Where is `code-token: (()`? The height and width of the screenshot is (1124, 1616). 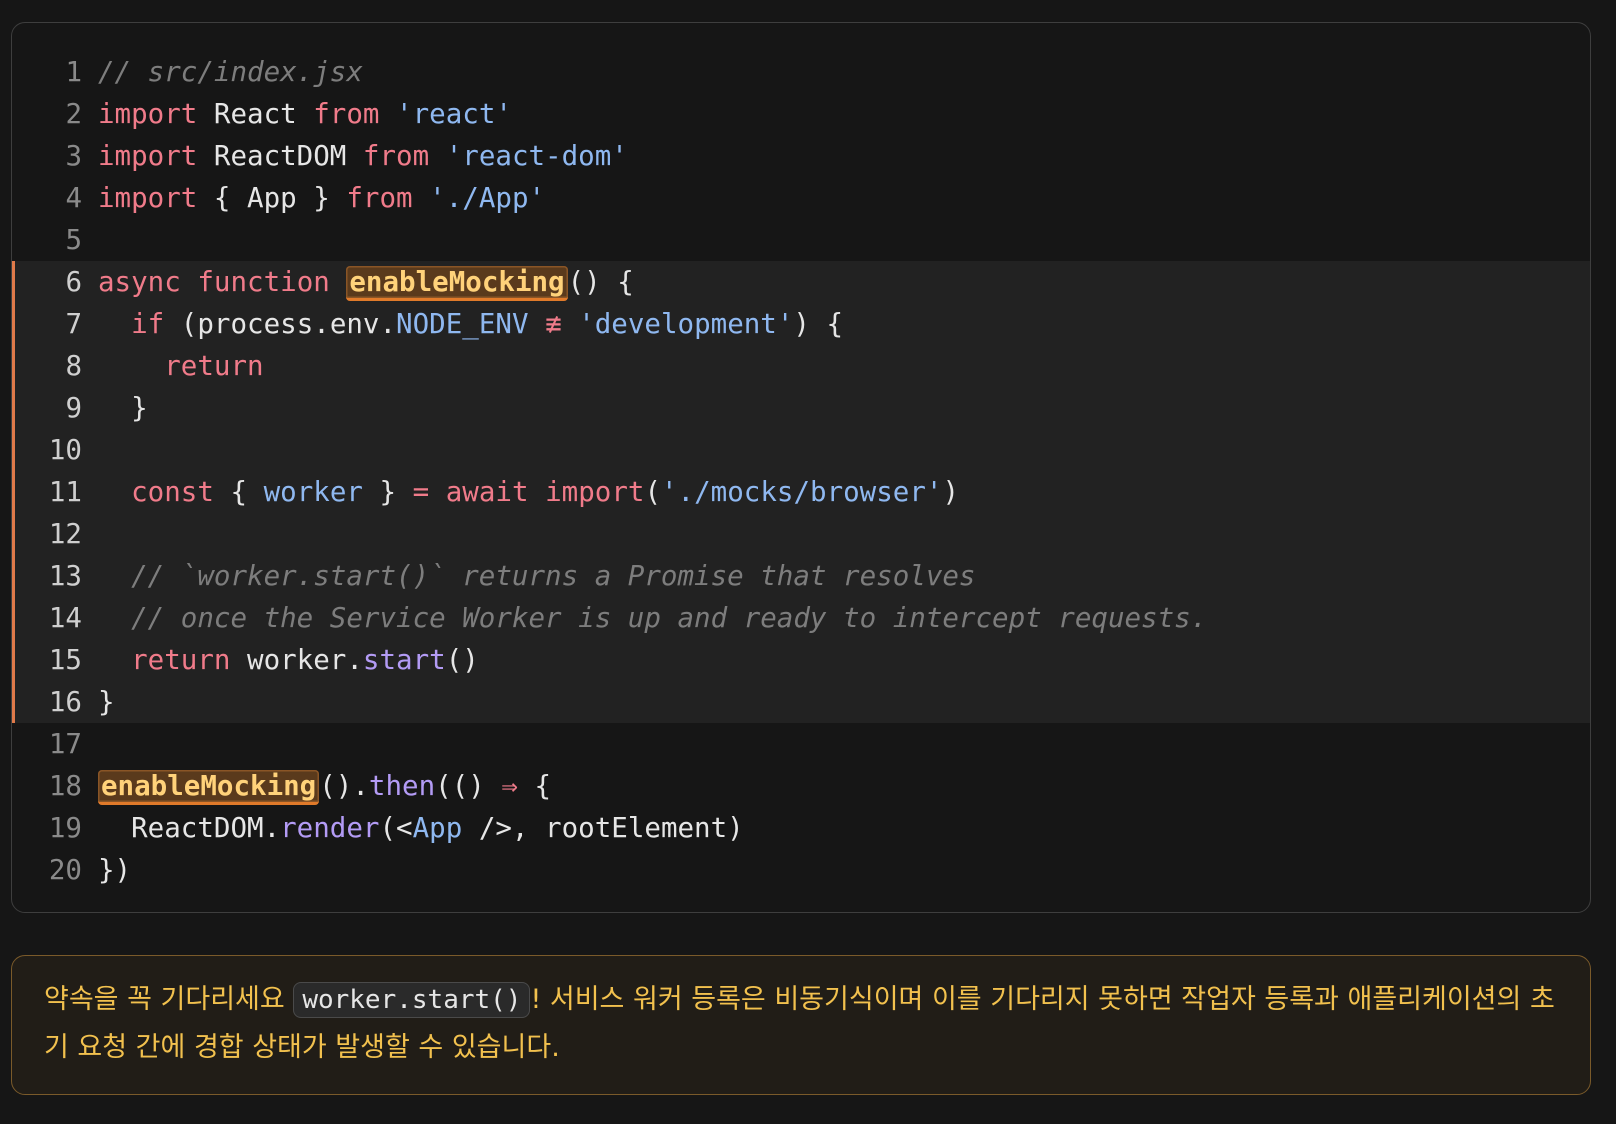 code-token: (() is located at coordinates (468, 786).